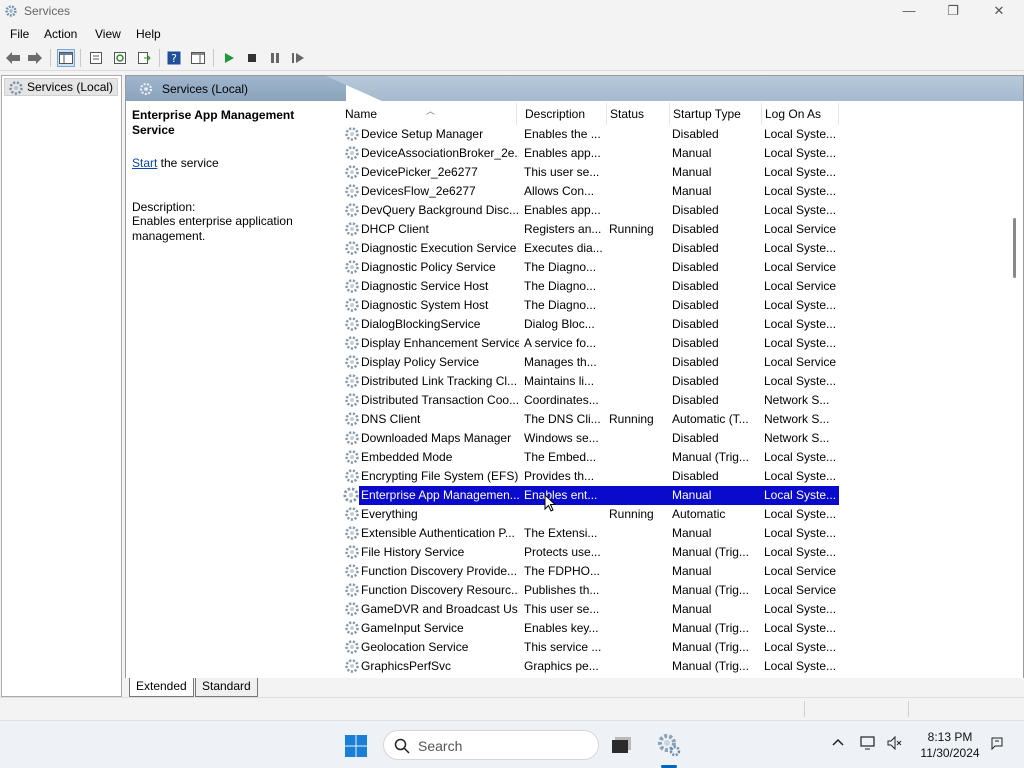 Image resolution: width=1024 pixels, height=768 pixels. What do you see at coordinates (716, 114) in the screenshot?
I see `column-header-startup-type: Startup Type` at bounding box center [716, 114].